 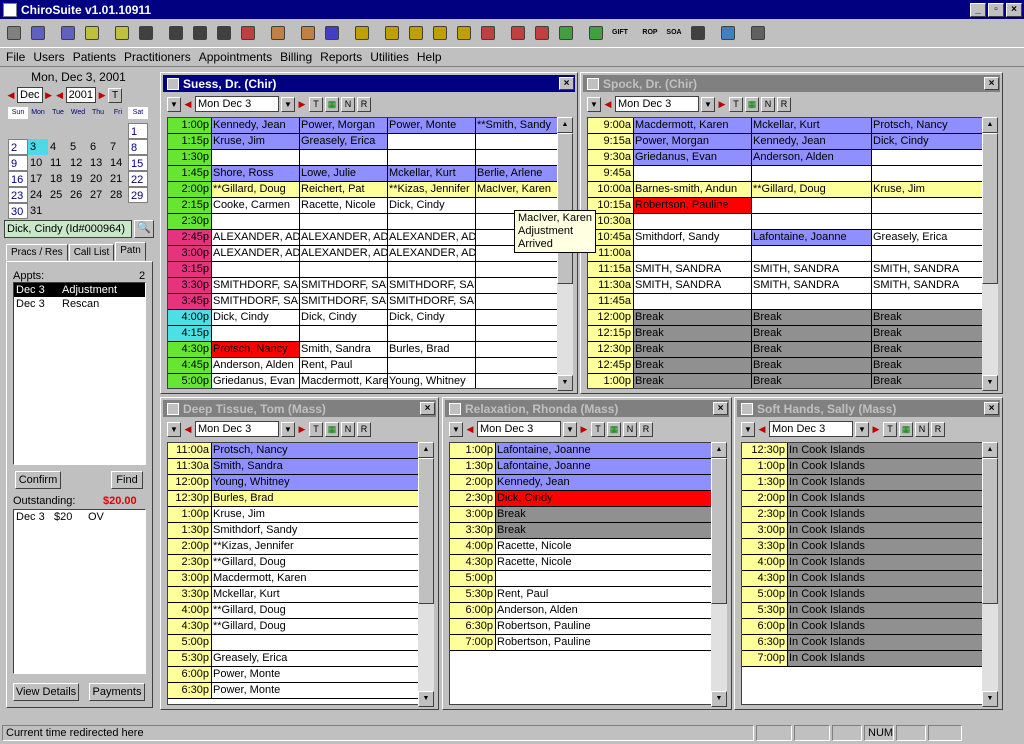 What do you see at coordinates (317, 482) in the screenshot?
I see `appointment-cell: Young, Whitney` at bounding box center [317, 482].